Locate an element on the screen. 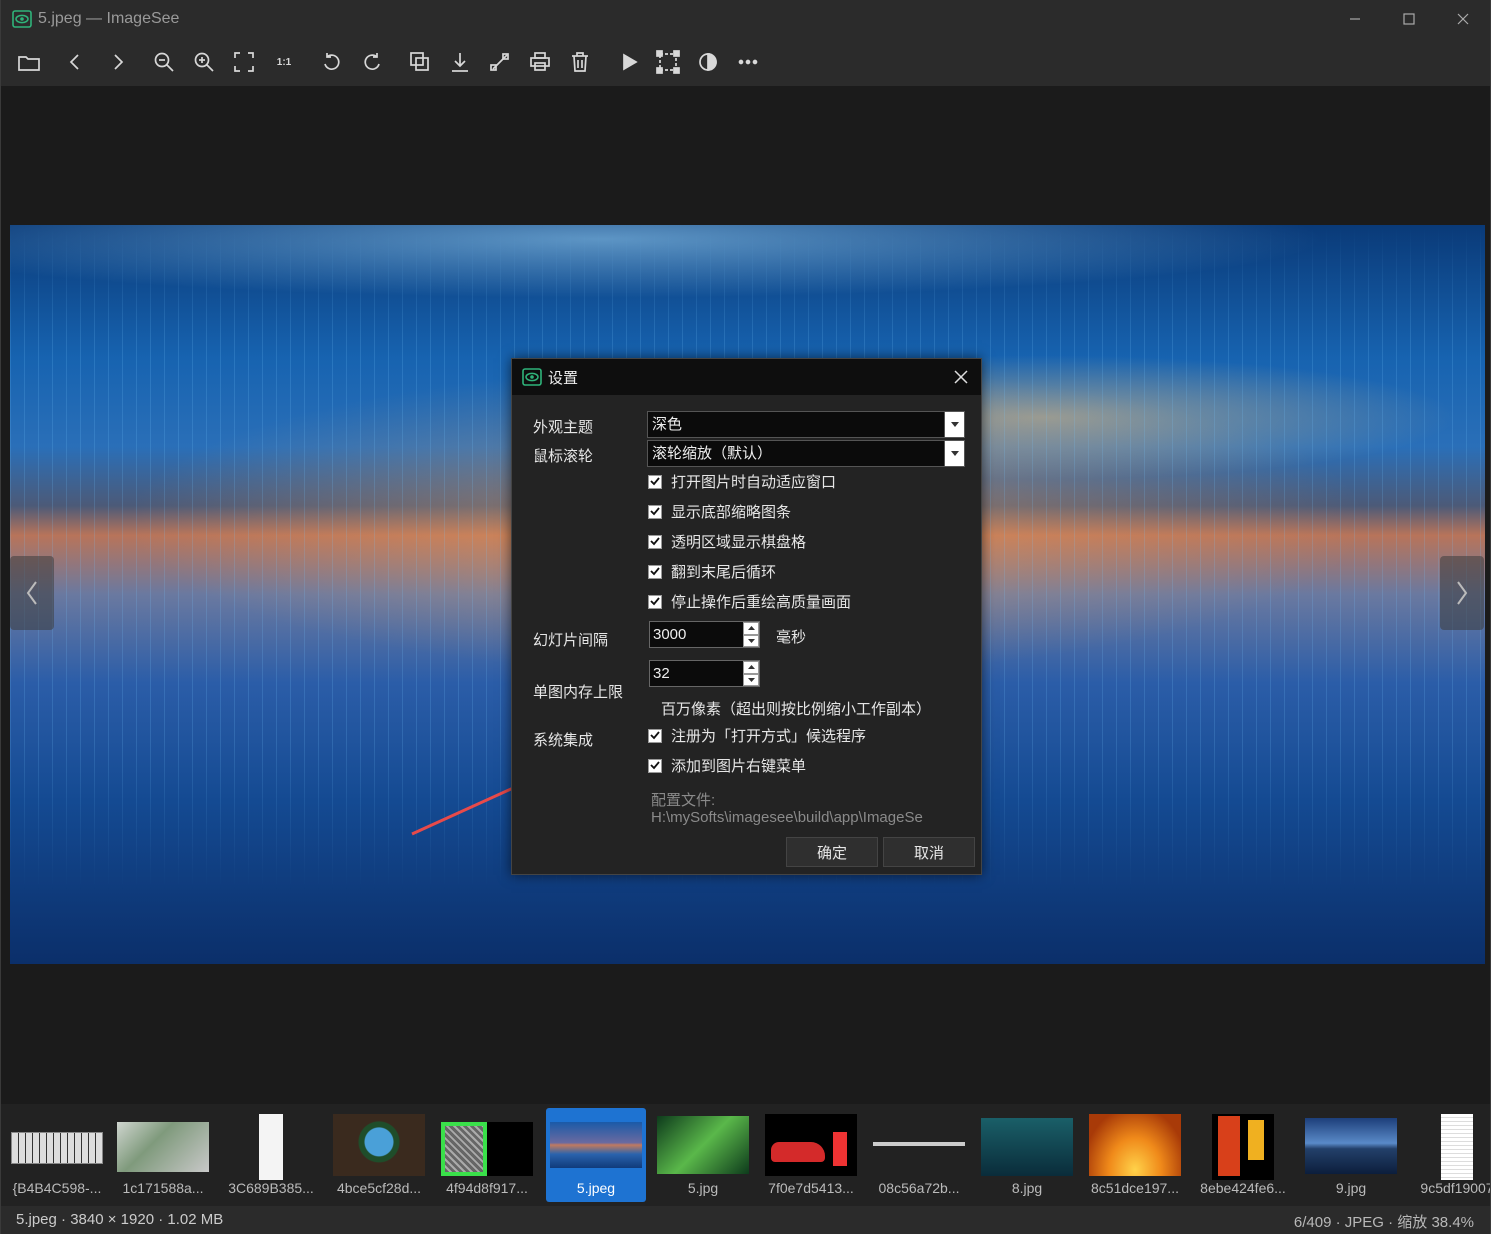 The width and height of the screenshot is (1491, 1234). delete-button is located at coordinates (580, 62).